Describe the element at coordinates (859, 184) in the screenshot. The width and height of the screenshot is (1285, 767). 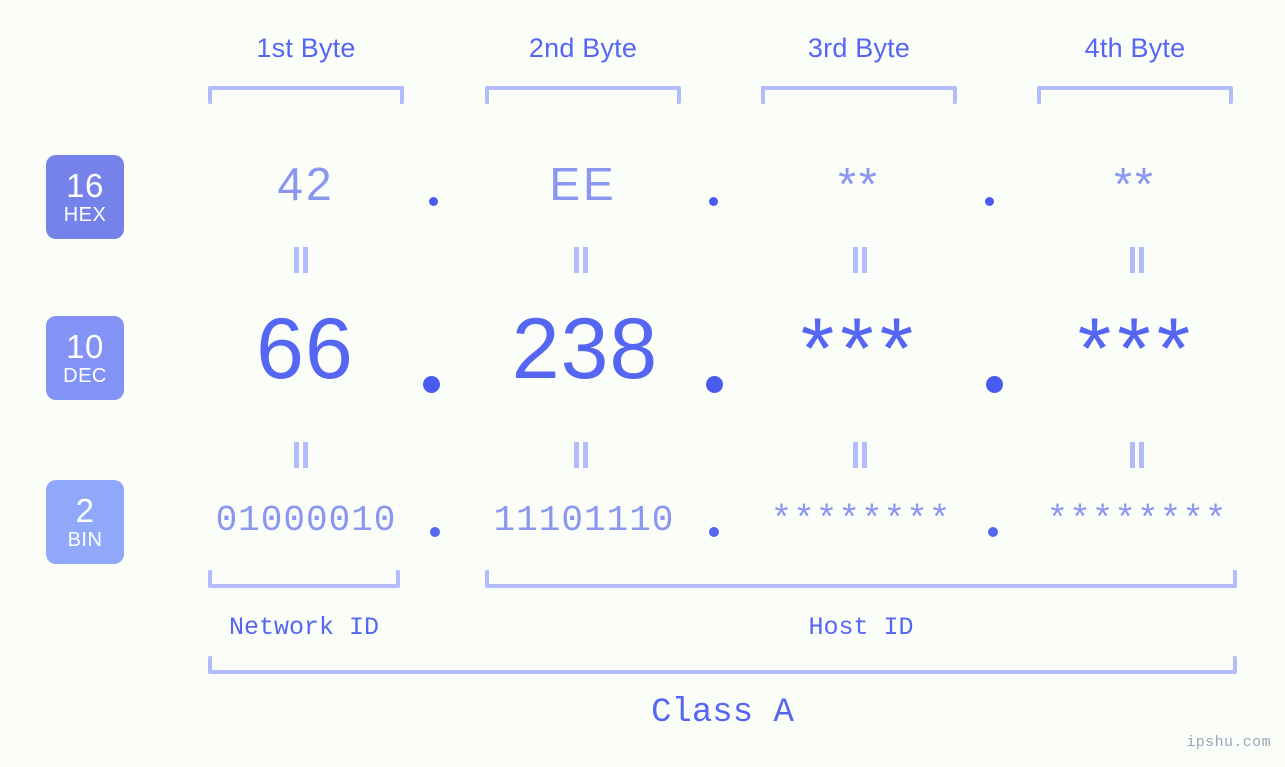
I see `hex-byte-3: **` at that location.